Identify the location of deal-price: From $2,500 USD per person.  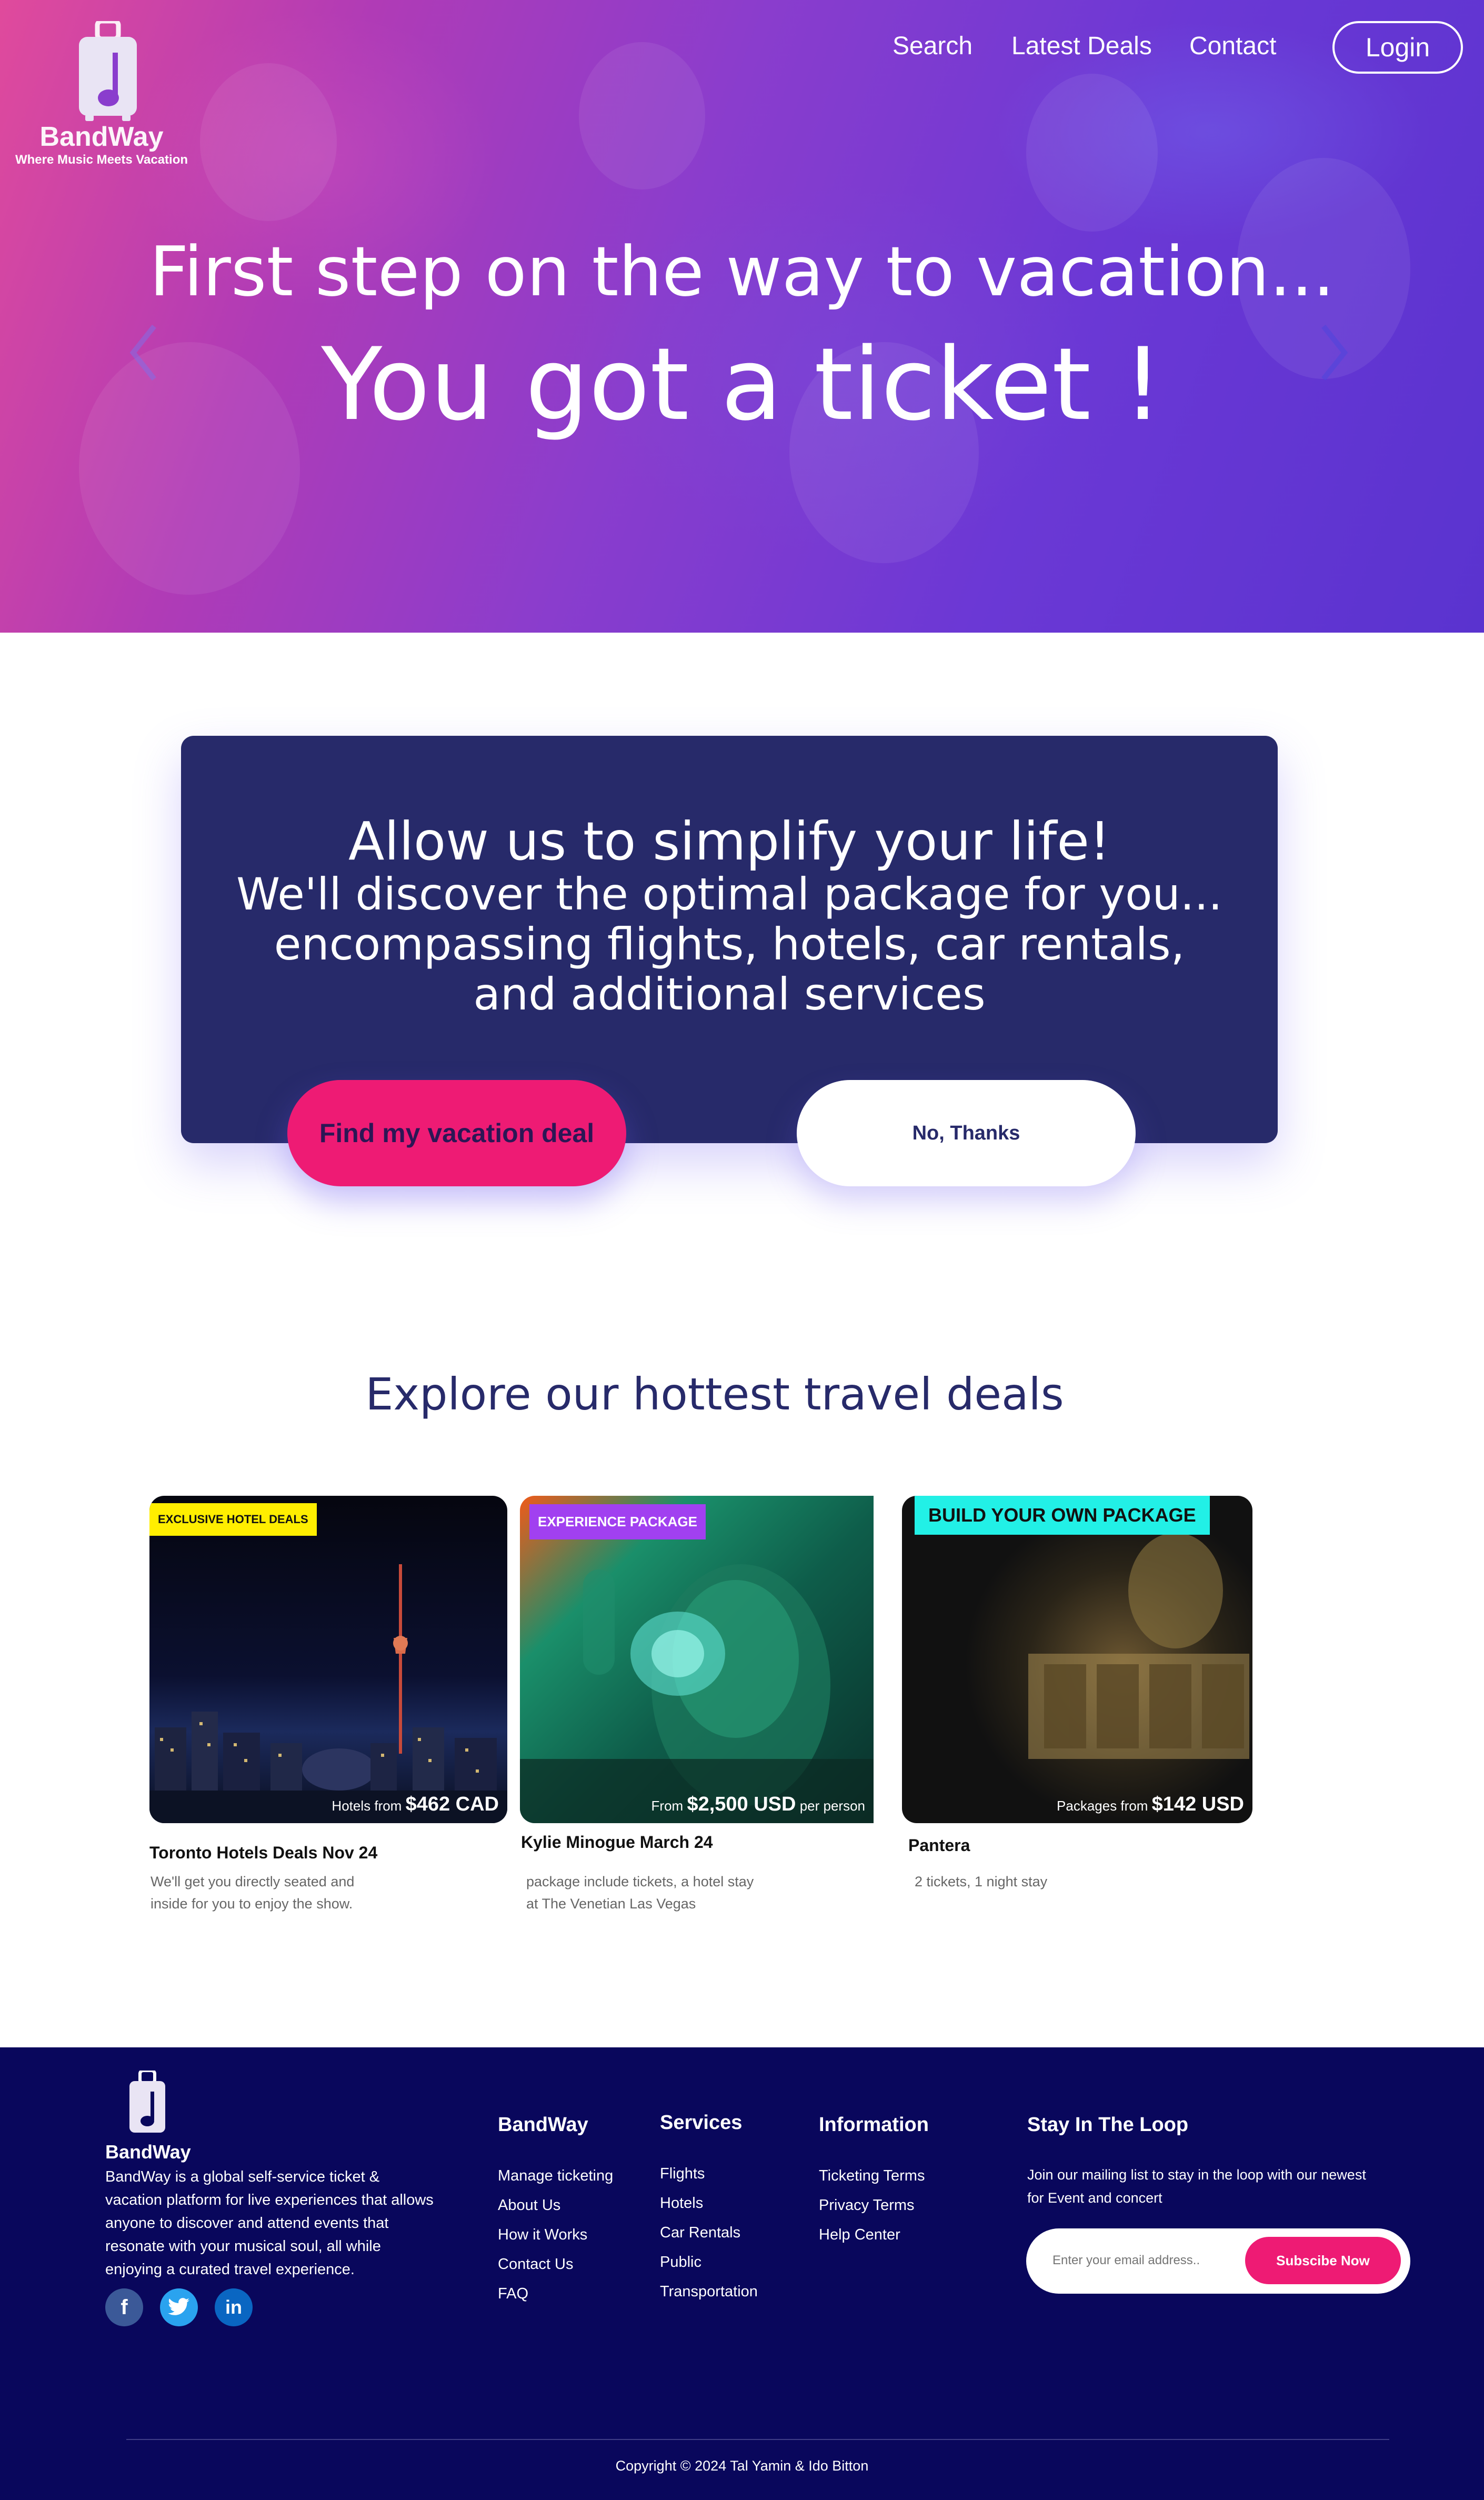
(758, 1804).